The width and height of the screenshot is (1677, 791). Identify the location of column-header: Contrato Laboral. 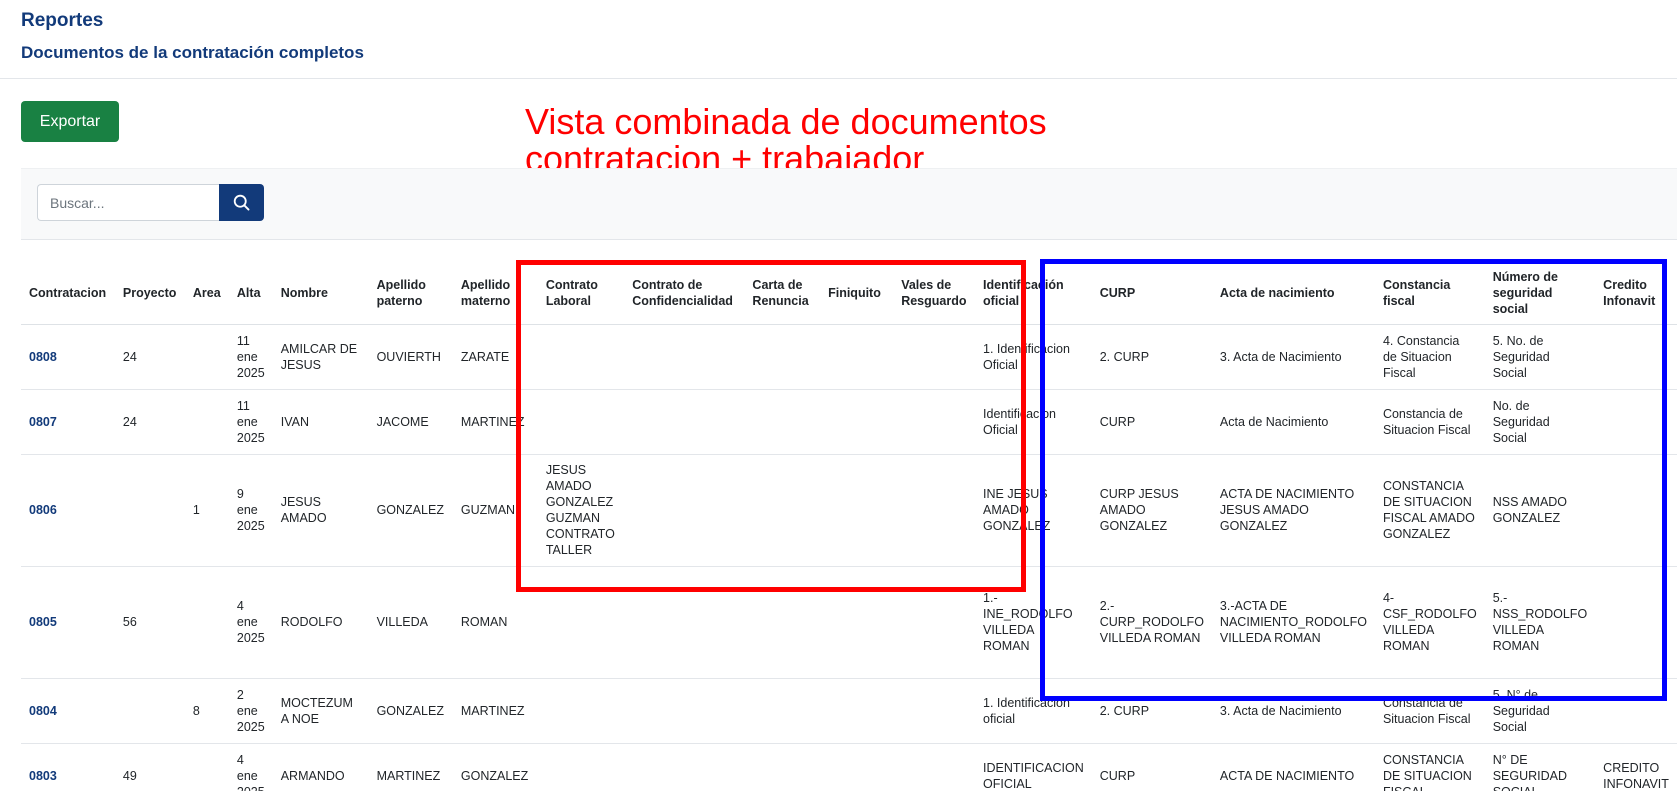
(581, 293).